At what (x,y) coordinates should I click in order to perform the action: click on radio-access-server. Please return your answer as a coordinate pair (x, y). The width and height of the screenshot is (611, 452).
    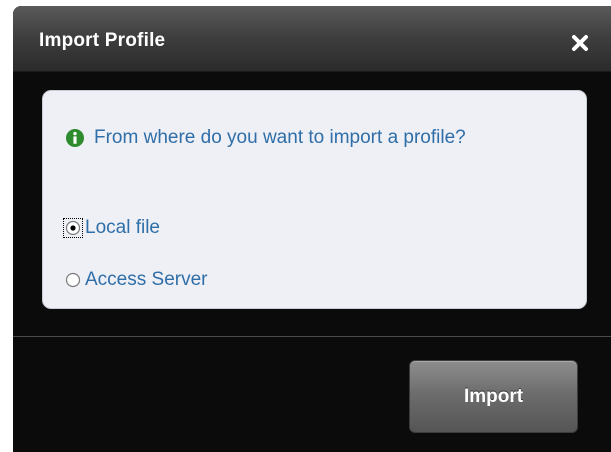
    Looking at the image, I should click on (73, 280).